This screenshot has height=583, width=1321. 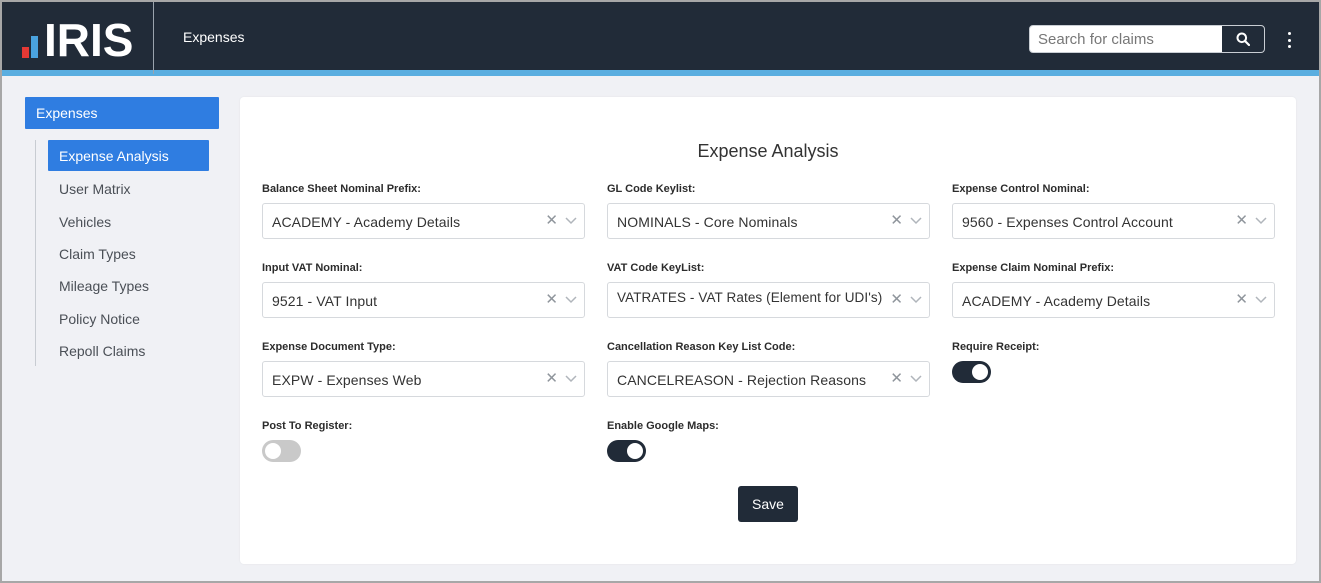 What do you see at coordinates (281, 451) in the screenshot?
I see `post-to-register-toggle` at bounding box center [281, 451].